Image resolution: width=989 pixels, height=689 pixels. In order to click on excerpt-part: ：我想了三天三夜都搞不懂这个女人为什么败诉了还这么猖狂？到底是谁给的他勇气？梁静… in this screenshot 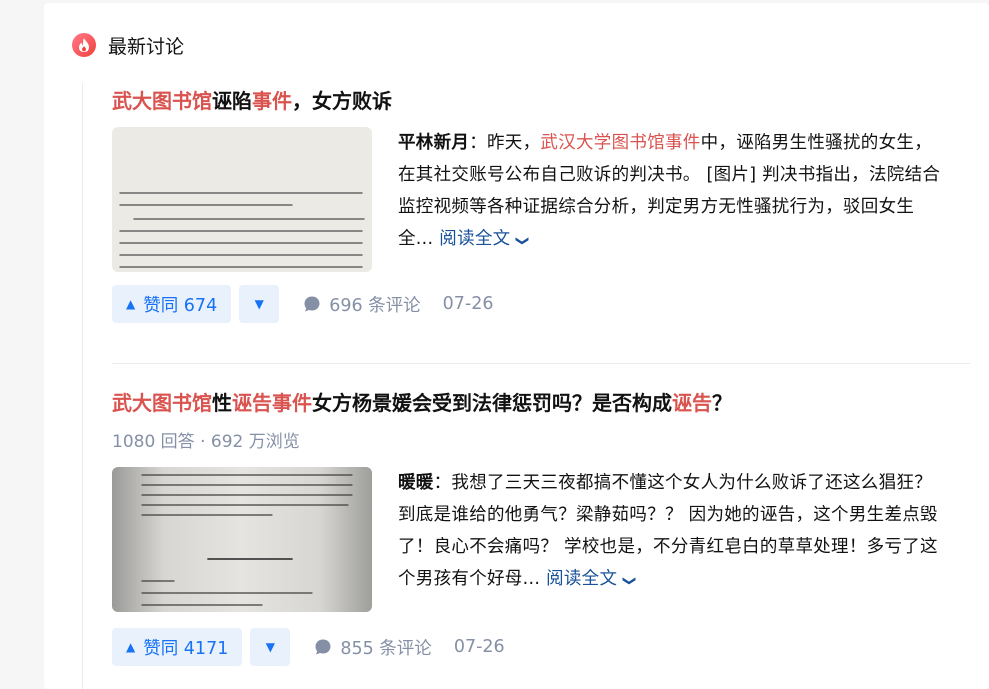, I will do `click(668, 531)`.